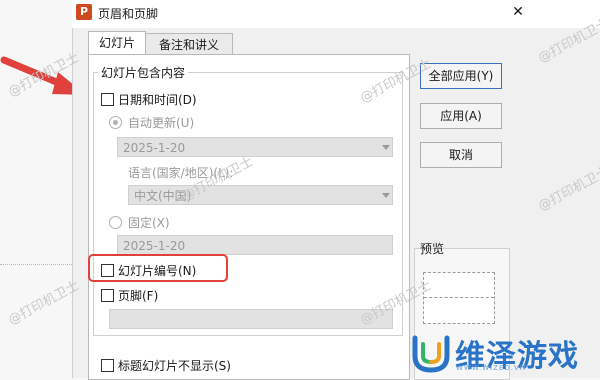 Image resolution: width=600 pixels, height=380 pixels. I want to click on date-time-checkbox, so click(107, 99).